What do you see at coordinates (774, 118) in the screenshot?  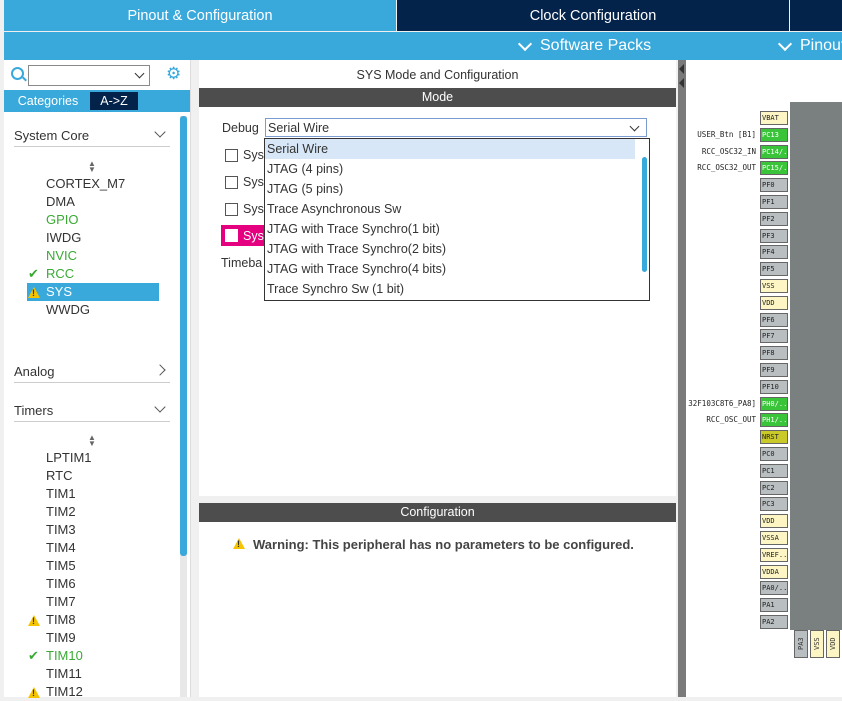 I see `pin: VBAT` at bounding box center [774, 118].